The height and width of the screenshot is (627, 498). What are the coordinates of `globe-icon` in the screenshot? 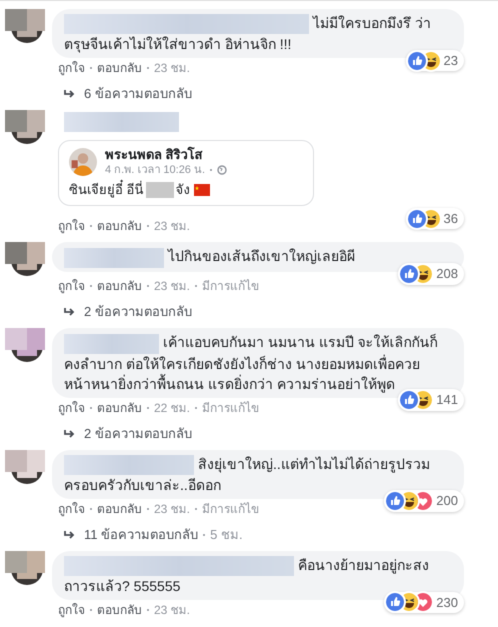 It's located at (222, 170).